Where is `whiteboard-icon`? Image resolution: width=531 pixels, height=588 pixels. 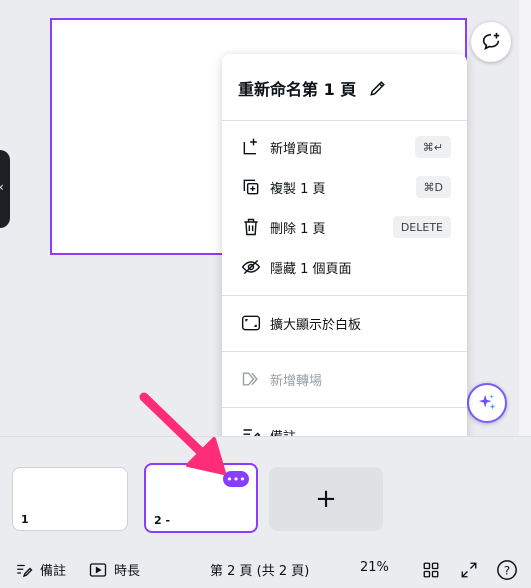
whiteboard-icon is located at coordinates (251, 323).